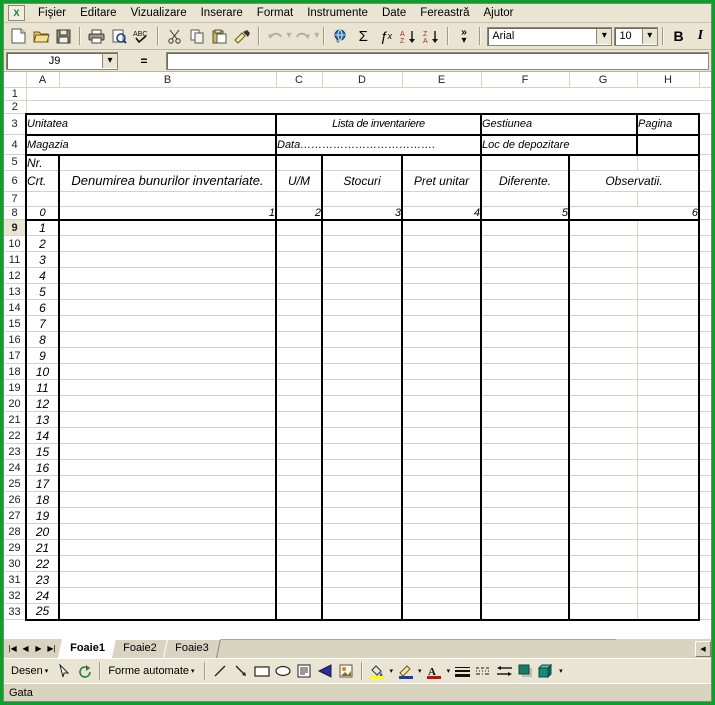 The image size is (715, 705). Describe the element at coordinates (15, 563) in the screenshot. I see `row-header-30: 30` at that location.